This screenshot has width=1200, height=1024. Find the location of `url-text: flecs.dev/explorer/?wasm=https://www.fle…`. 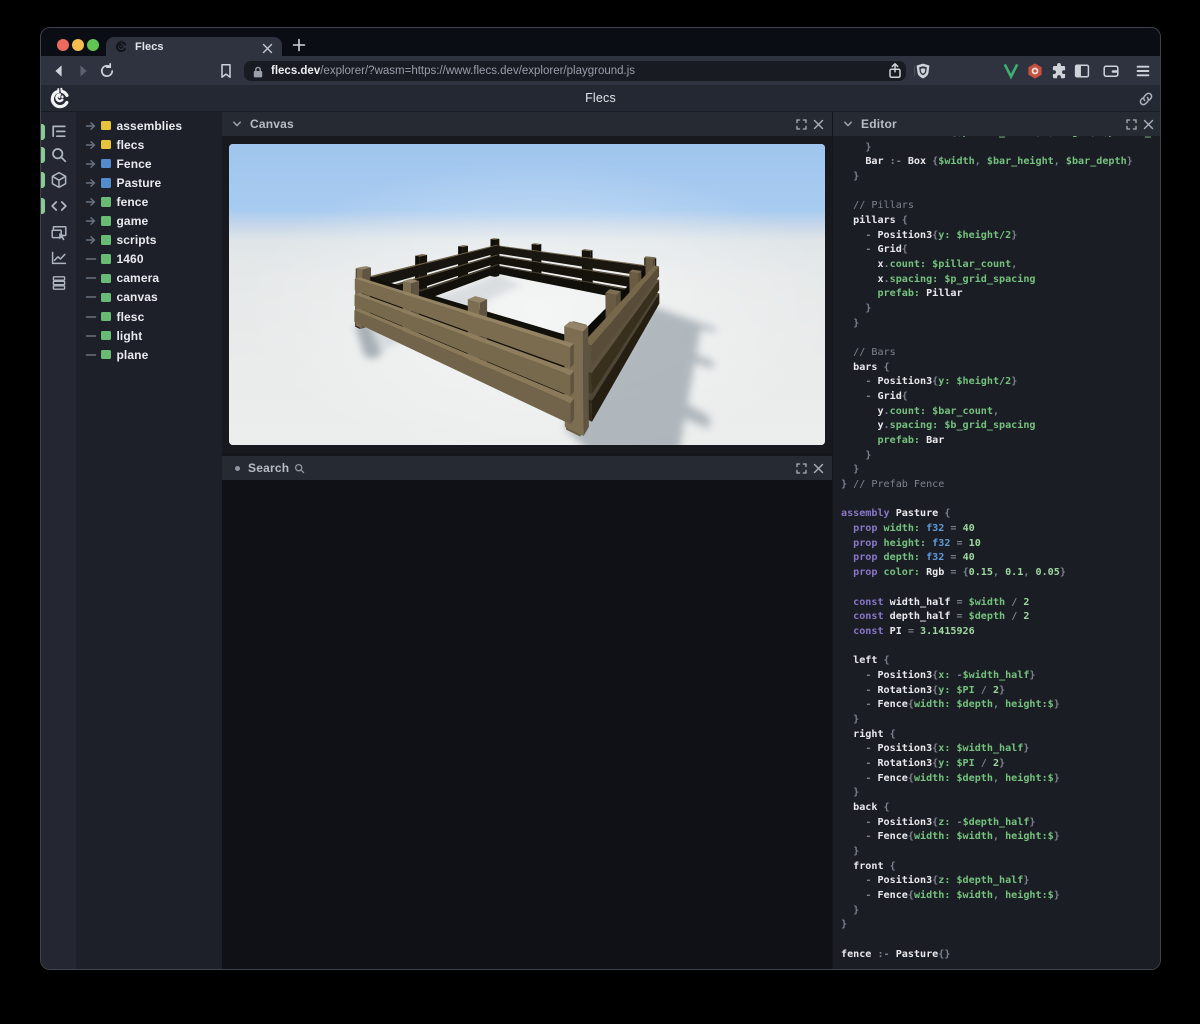

url-text: flecs.dev/explorer/?wasm=https://www.fle… is located at coordinates (453, 70).